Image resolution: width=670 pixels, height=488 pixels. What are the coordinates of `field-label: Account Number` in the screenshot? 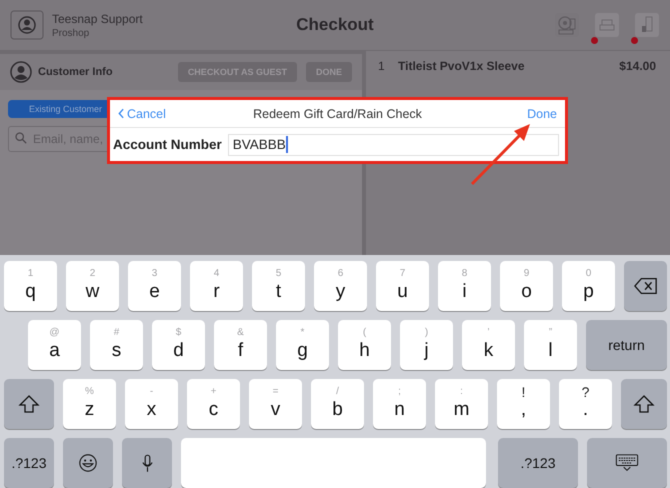 It's located at (167, 144).